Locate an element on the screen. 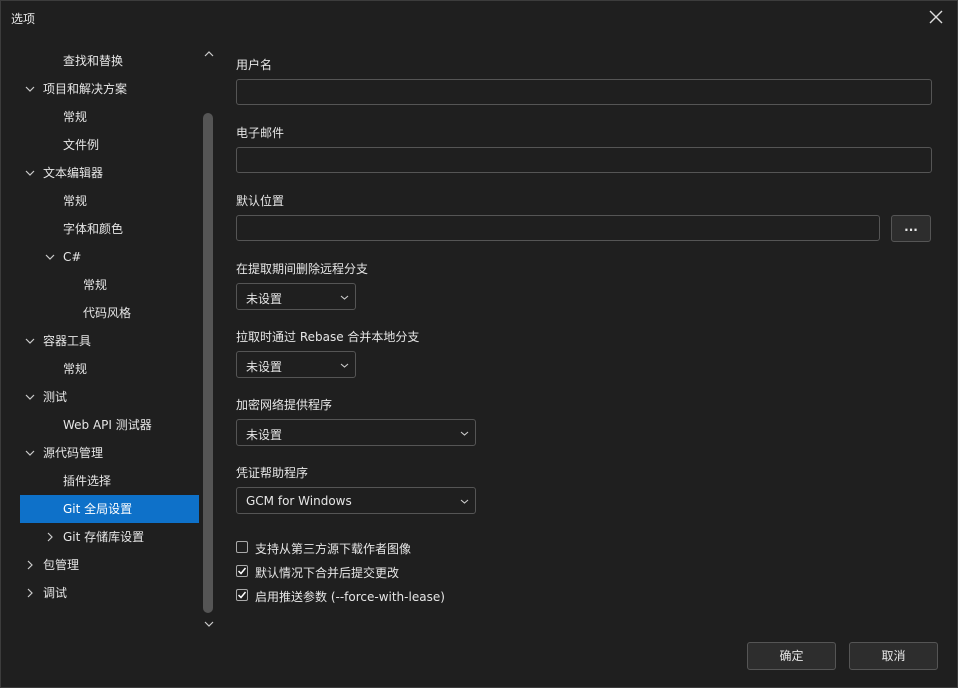 This screenshot has width=958, height=688. tree-item: Git 全局设置 is located at coordinates (109, 509).